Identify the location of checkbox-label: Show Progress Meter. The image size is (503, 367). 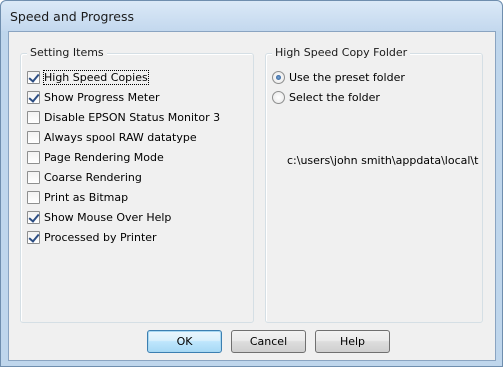
(102, 97).